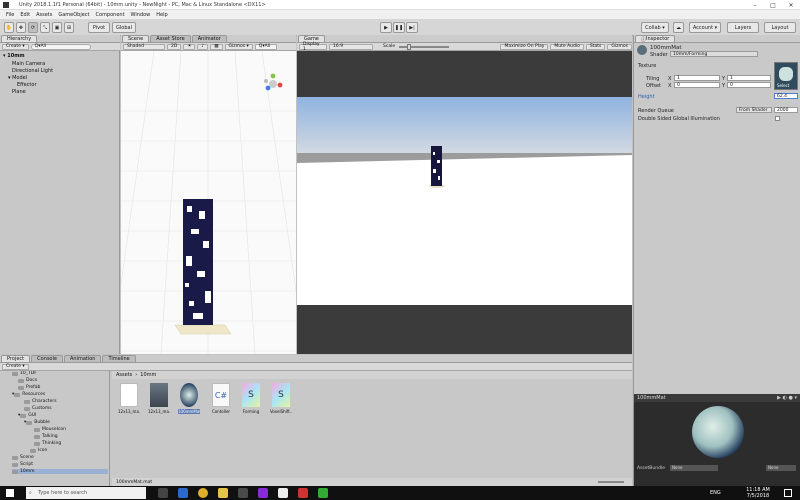 The image size is (800, 500). What do you see at coordinates (786, 76) in the screenshot?
I see `texture-thumbnail: Select` at bounding box center [786, 76].